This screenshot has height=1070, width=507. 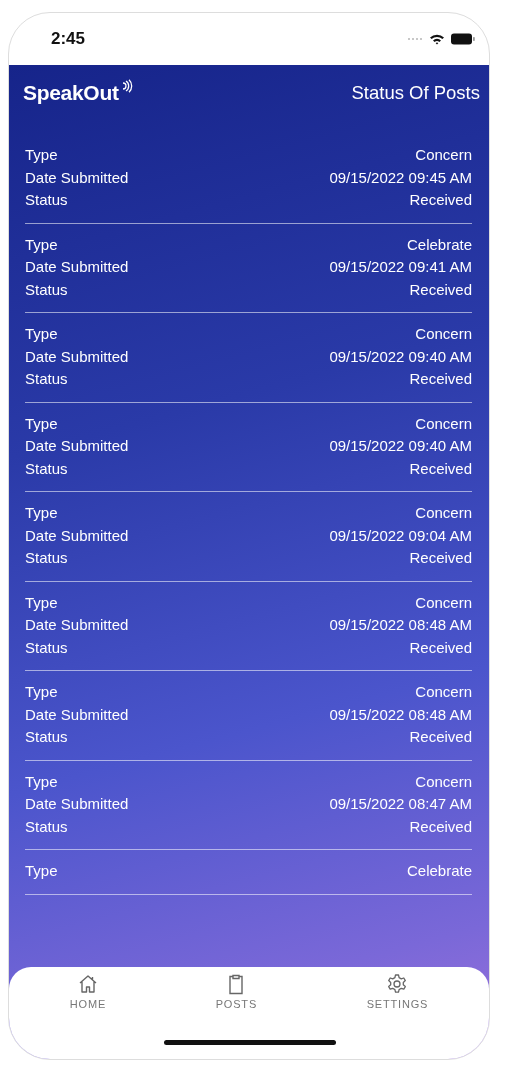 What do you see at coordinates (400, 804) in the screenshot?
I see `field-value: 09/15/2022 08:47 AM` at bounding box center [400, 804].